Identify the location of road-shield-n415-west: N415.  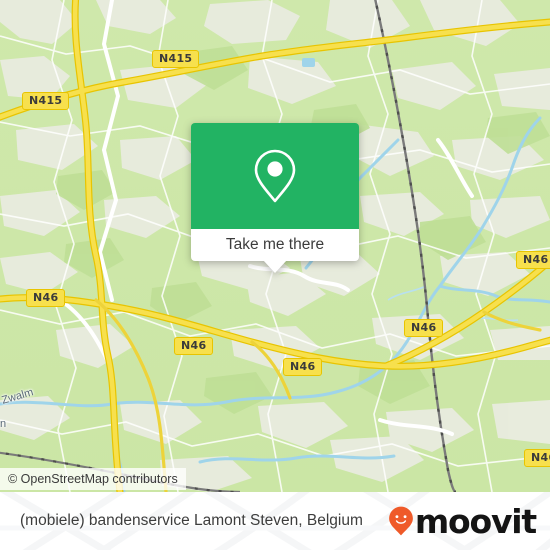
(46, 101).